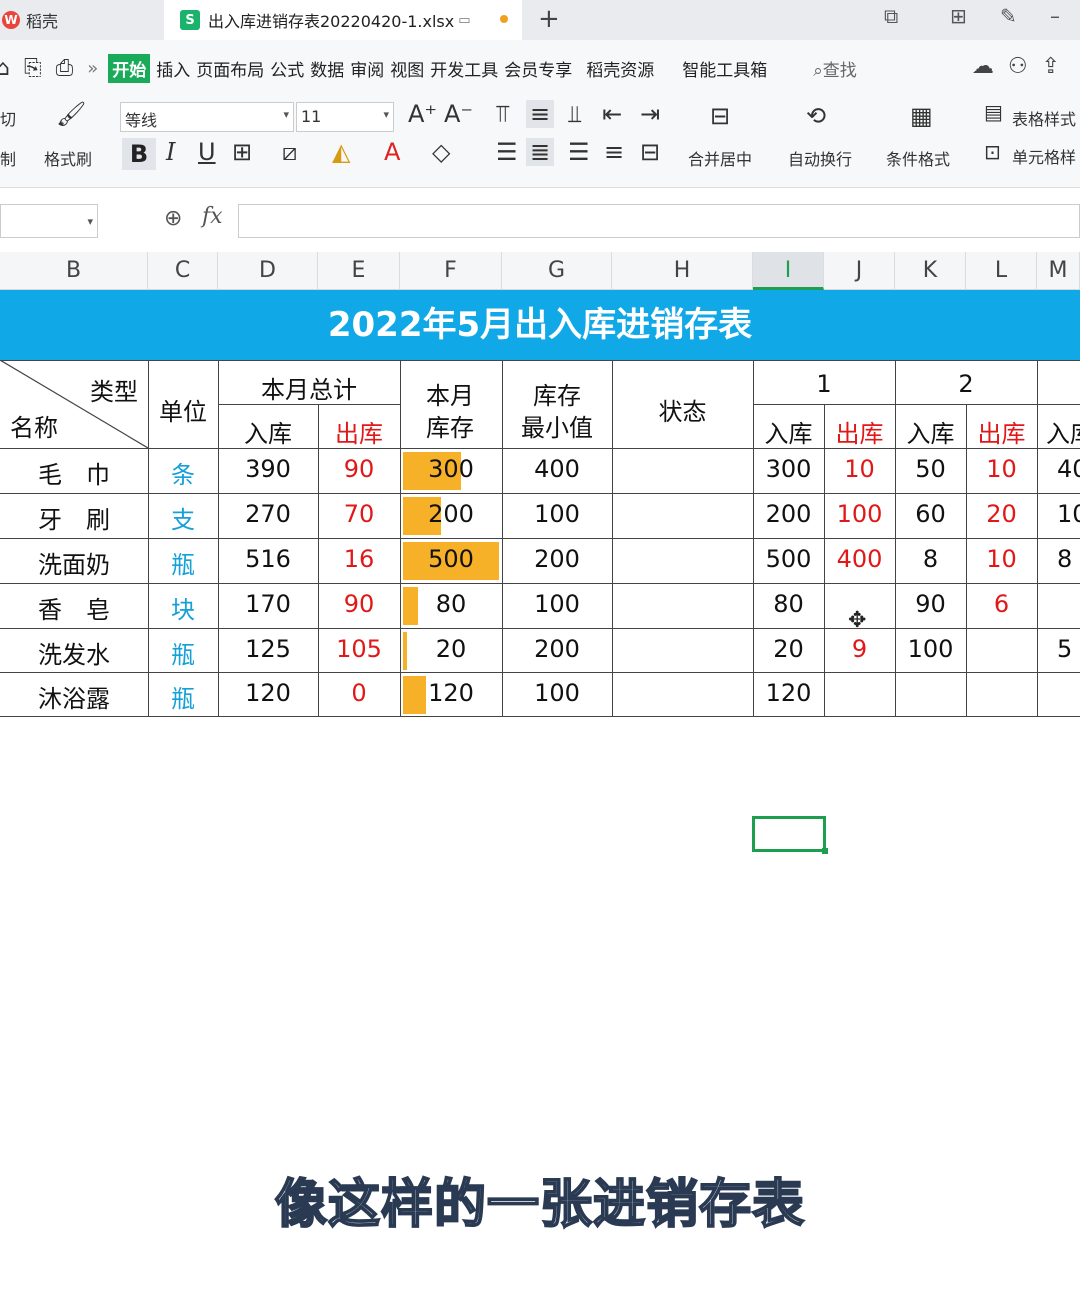 This screenshot has width=1080, height=1314. What do you see at coordinates (139, 154) in the screenshot?
I see `bold-button: B` at bounding box center [139, 154].